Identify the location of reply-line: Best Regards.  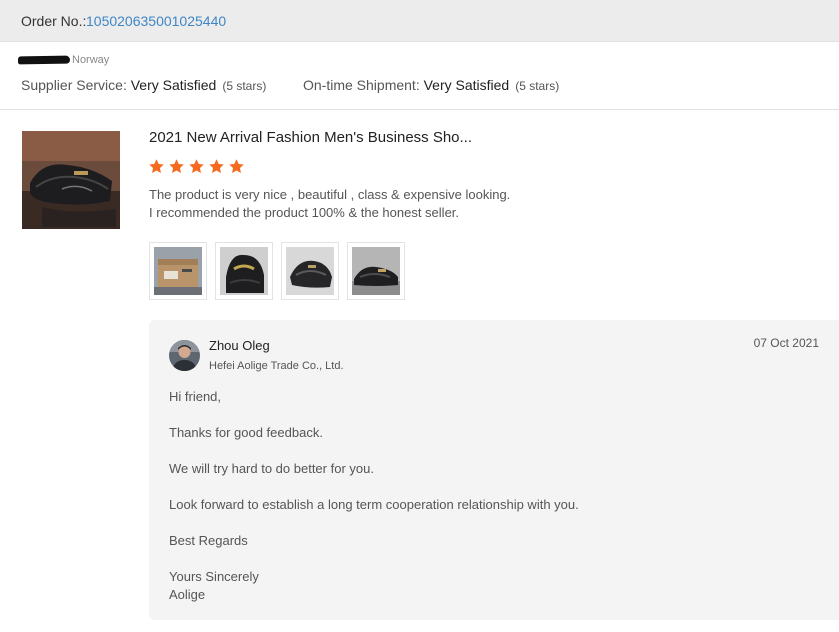
(208, 540).